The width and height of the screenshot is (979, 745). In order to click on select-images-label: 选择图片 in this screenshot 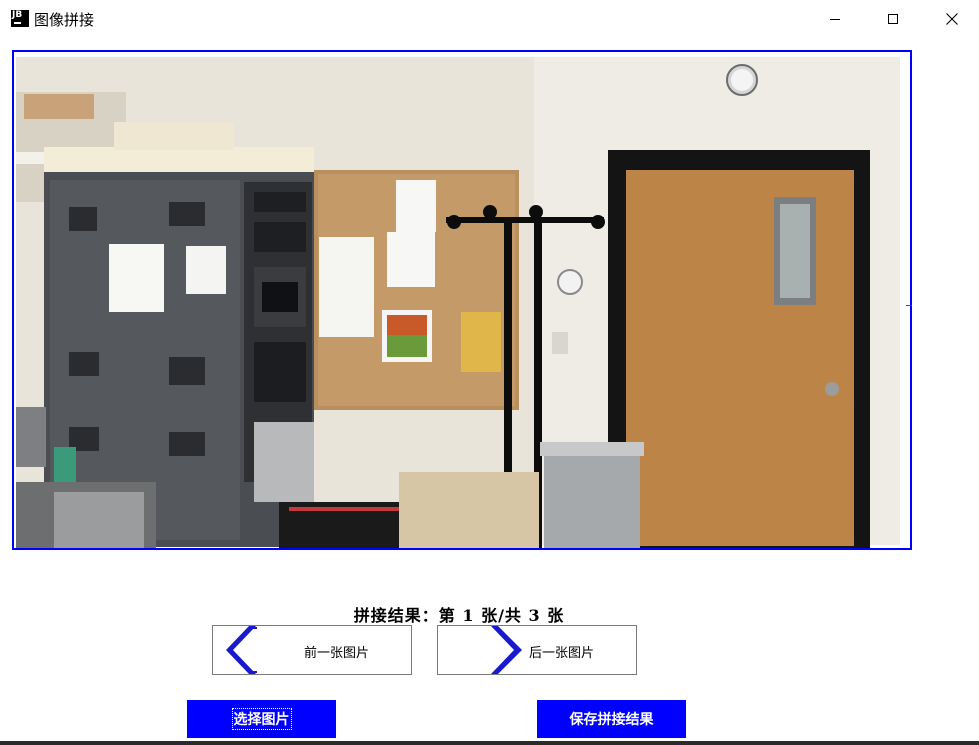, I will do `click(261, 719)`.